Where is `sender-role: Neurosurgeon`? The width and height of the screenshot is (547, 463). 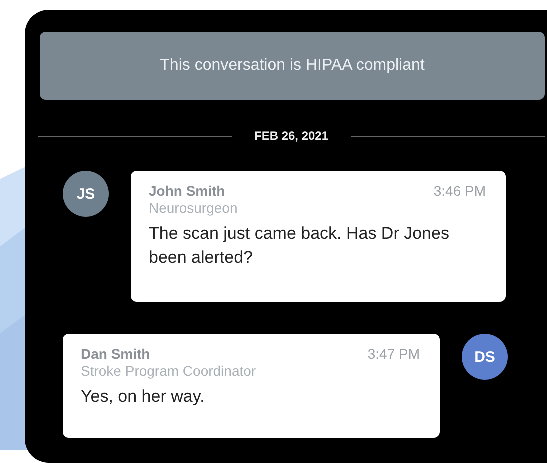
sender-role: Neurosurgeon is located at coordinates (194, 208).